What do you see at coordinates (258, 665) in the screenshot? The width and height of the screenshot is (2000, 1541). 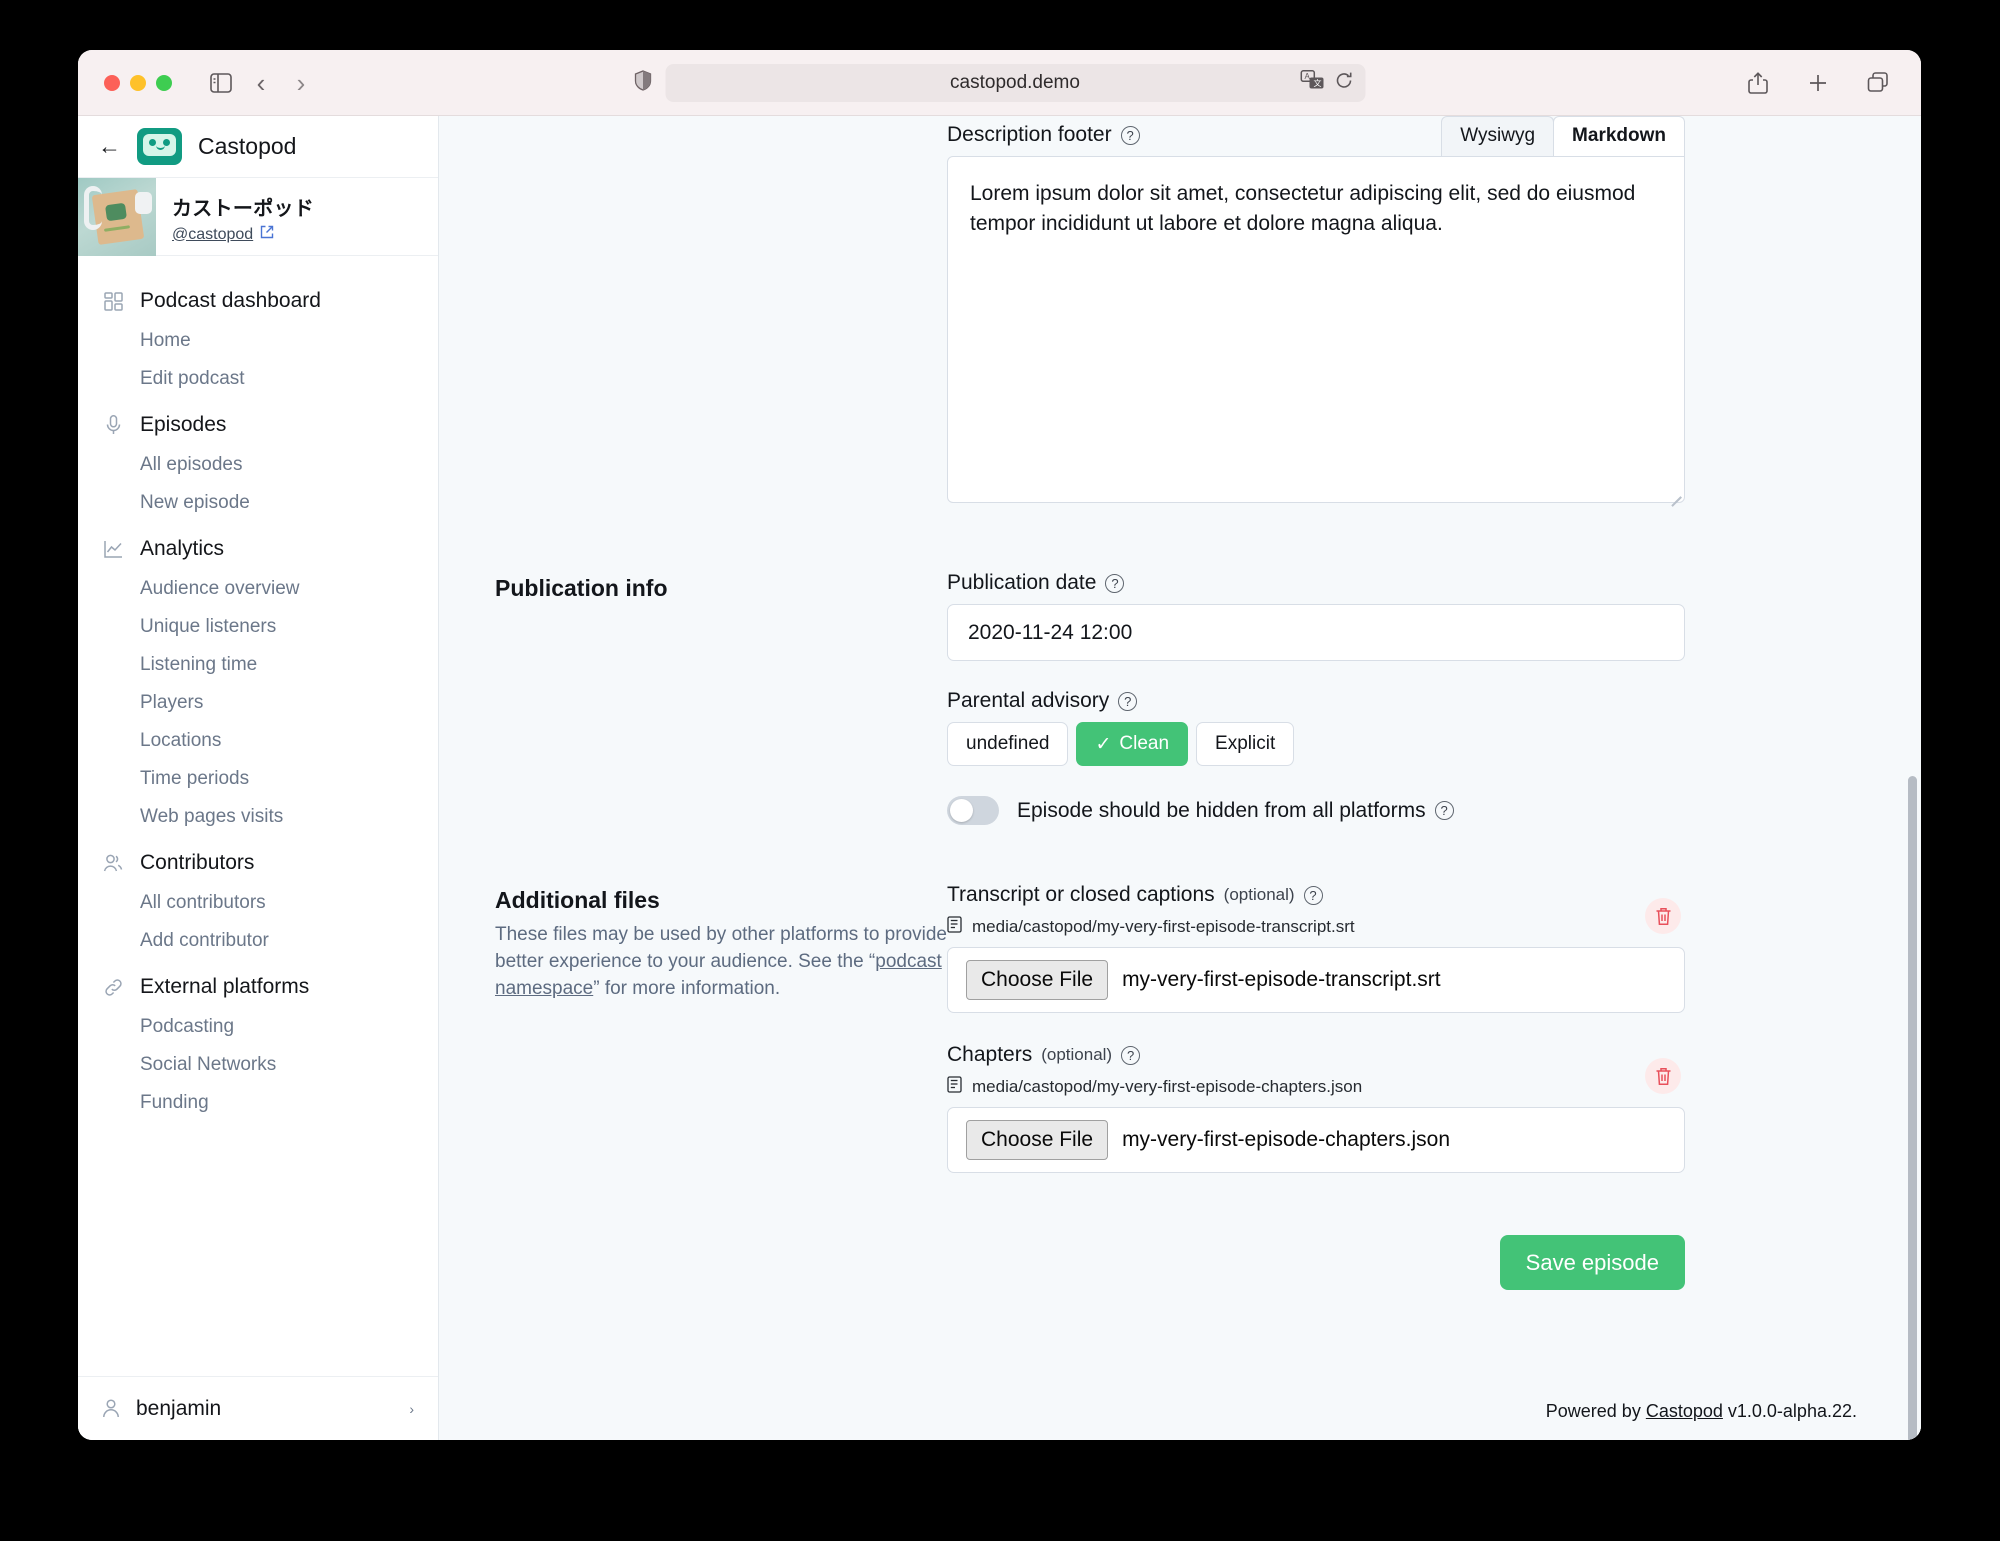 I see `sidebar-item-listening-time: Listening time` at bounding box center [258, 665].